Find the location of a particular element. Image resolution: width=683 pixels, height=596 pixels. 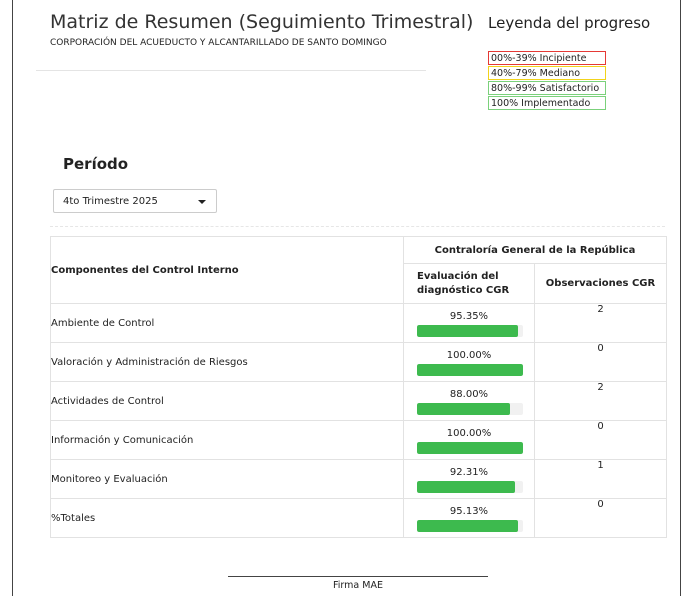

period-label: Período is located at coordinates (96, 164).